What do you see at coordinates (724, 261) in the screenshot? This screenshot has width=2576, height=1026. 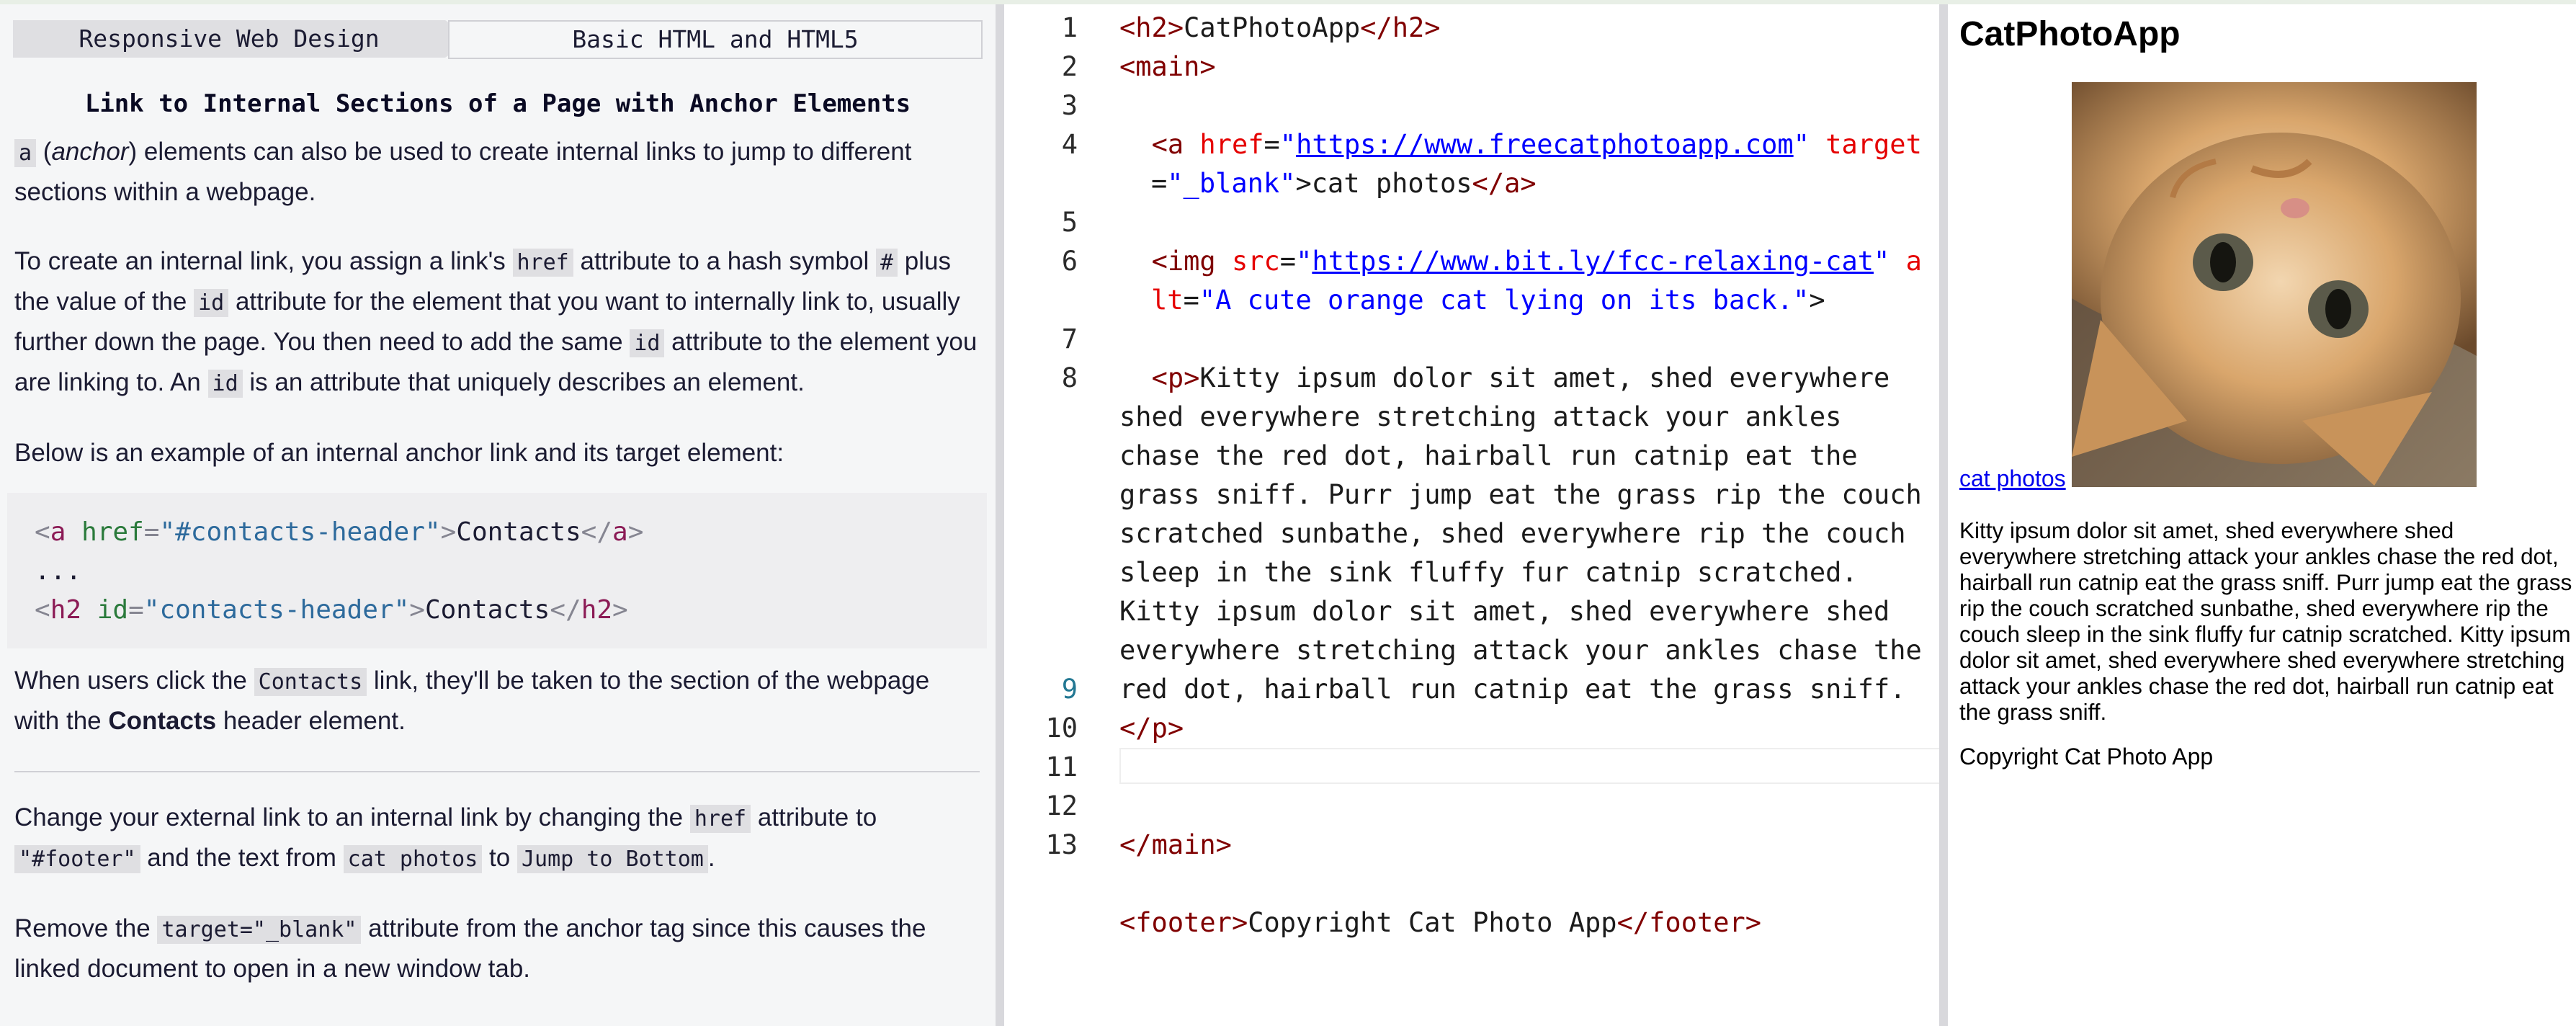 I see `text: attribute to a hash symbol` at bounding box center [724, 261].